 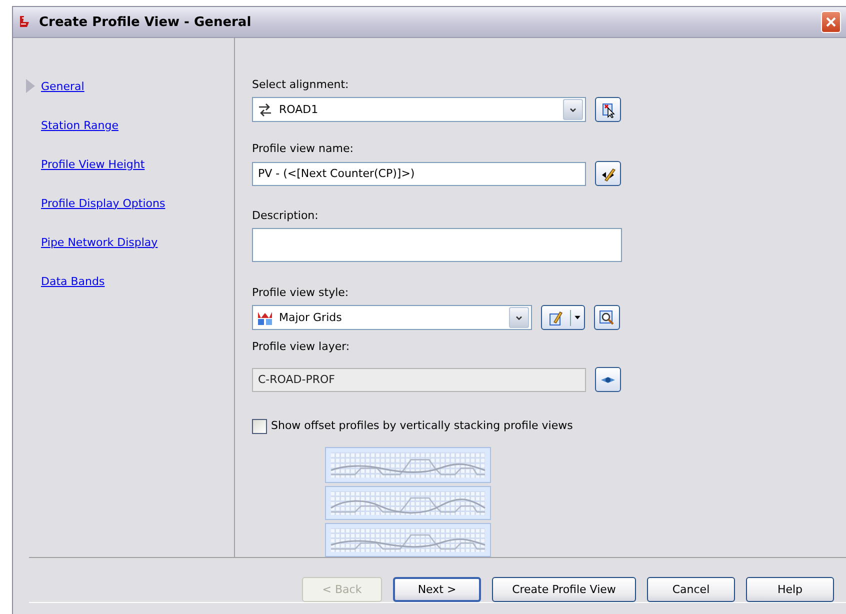 What do you see at coordinates (419, 109) in the screenshot?
I see `alignment-dropdown: ROAD1` at bounding box center [419, 109].